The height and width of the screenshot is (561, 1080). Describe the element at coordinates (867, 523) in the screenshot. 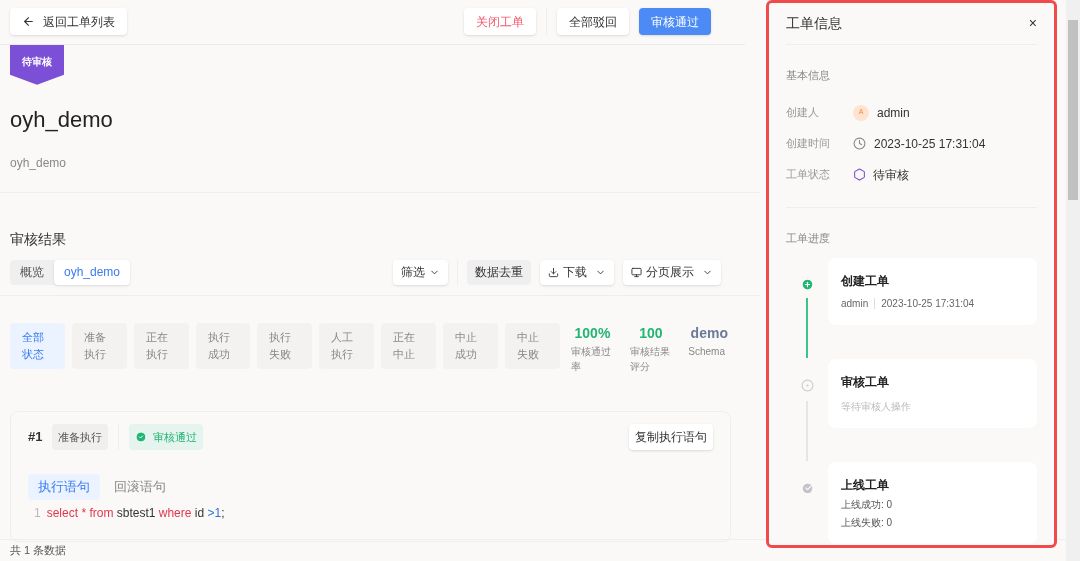

I see `step-line: 上线失败: 0` at that location.